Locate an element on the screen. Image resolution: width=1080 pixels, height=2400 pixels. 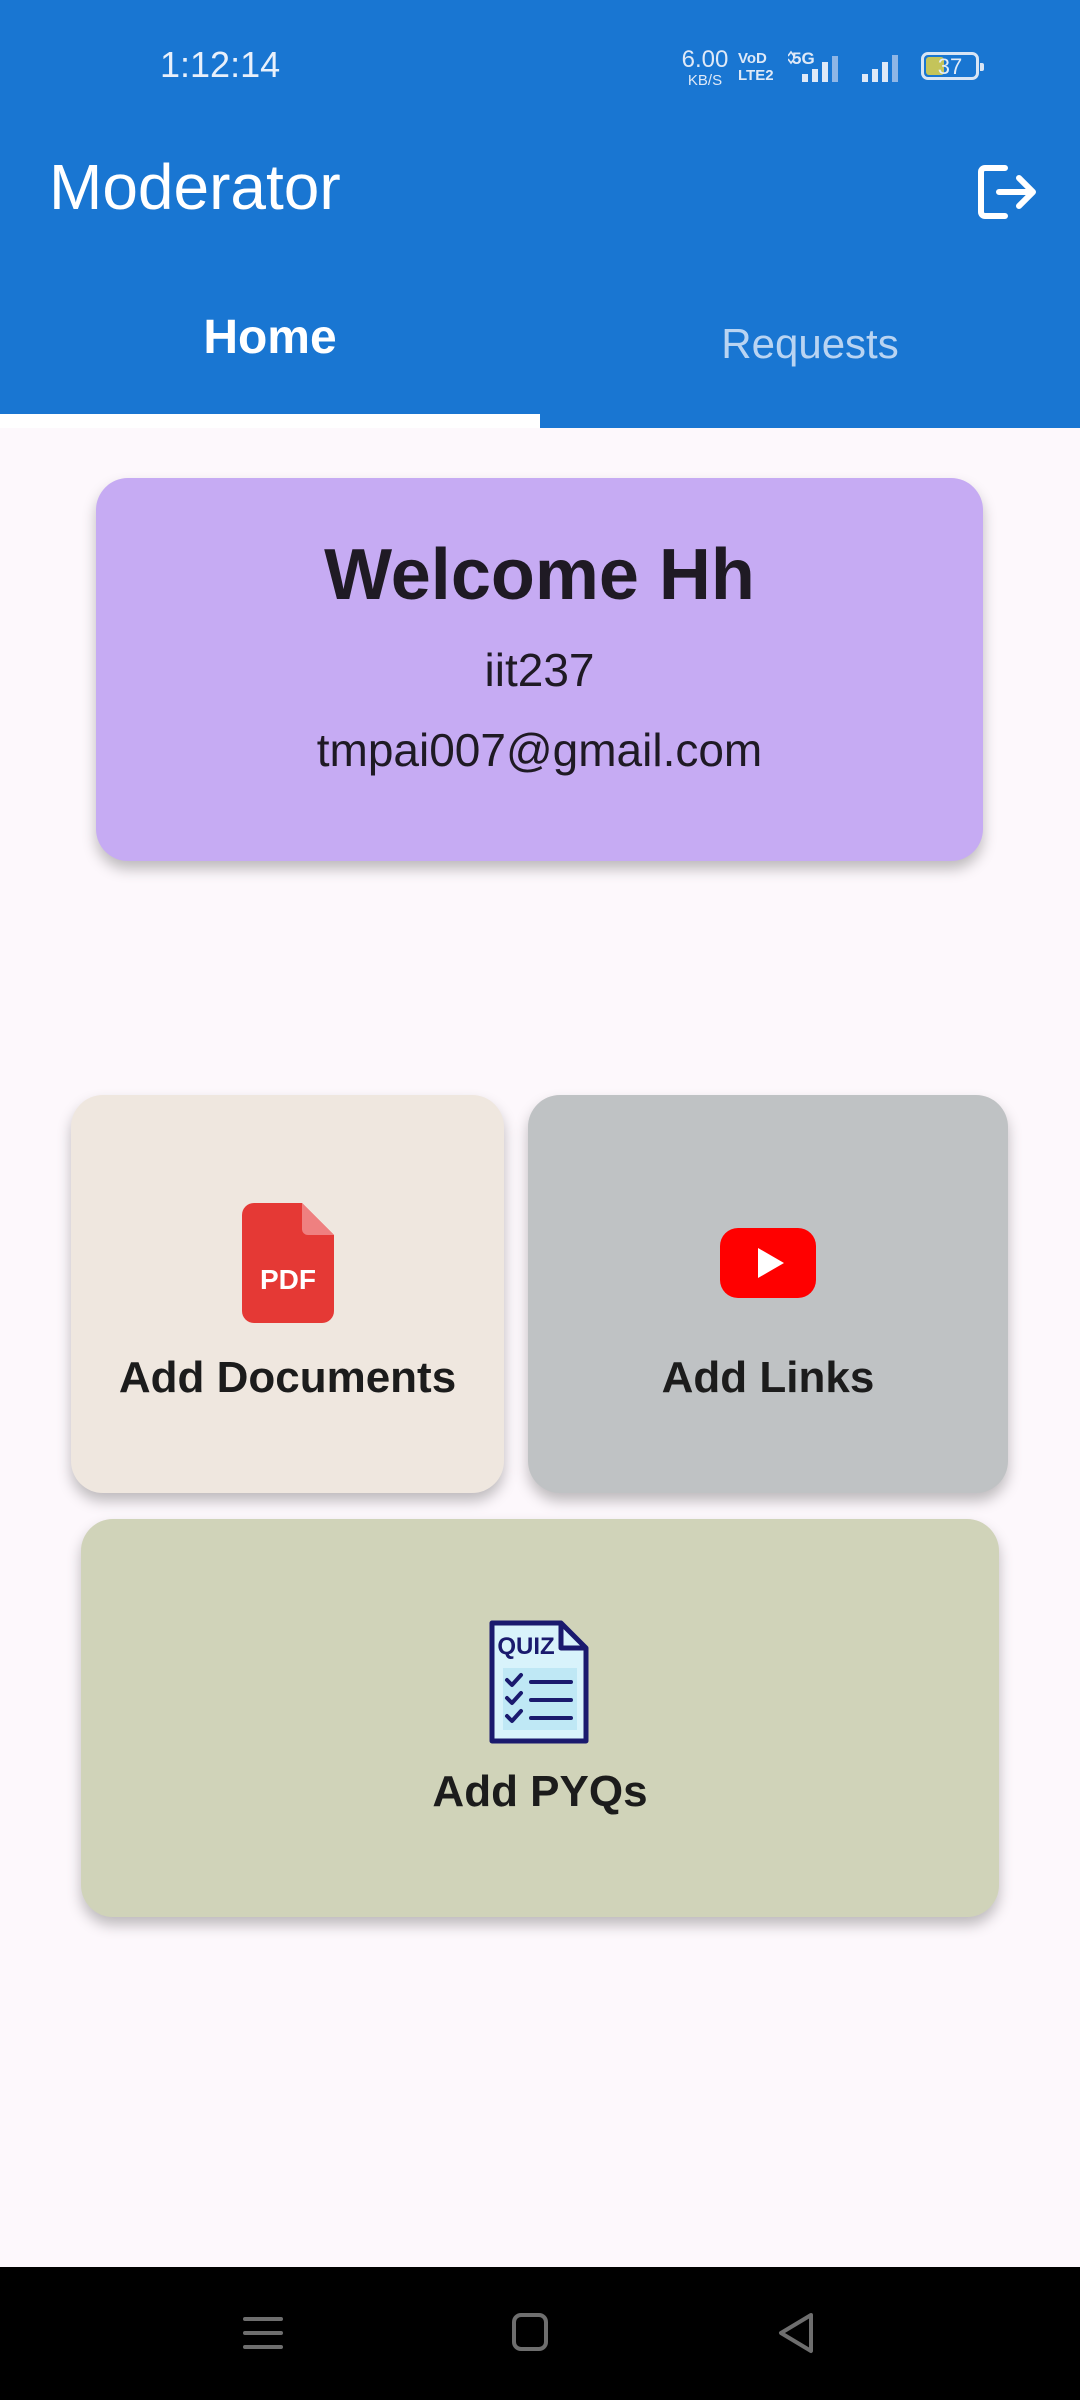
network-speed: 6.00 KB/S is located at coordinates (705, 67).